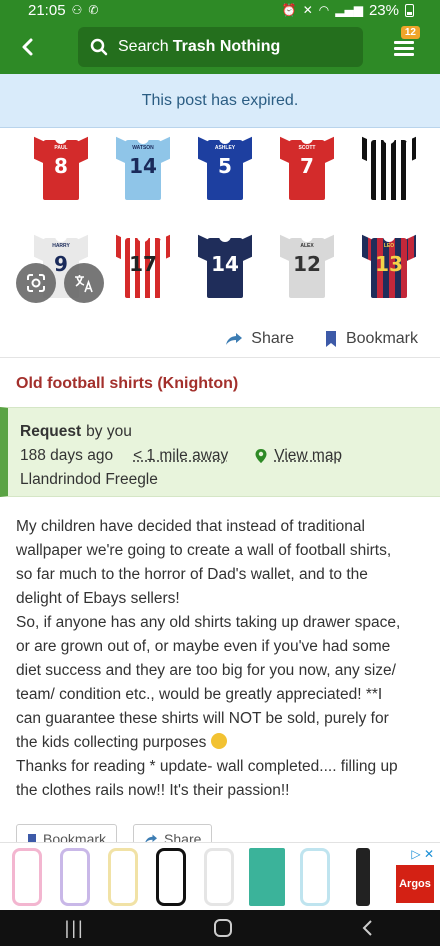 The height and width of the screenshot is (946, 440). I want to click on football-shirt: 14, so click(225, 267).